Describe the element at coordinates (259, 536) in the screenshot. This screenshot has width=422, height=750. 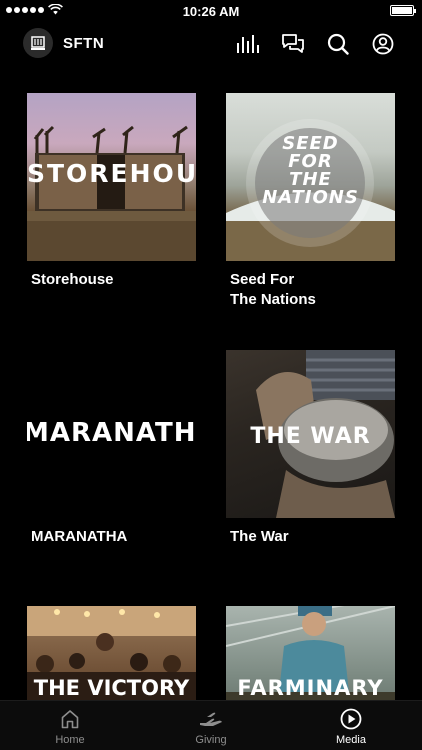
I see `media-card-label: The War` at that location.